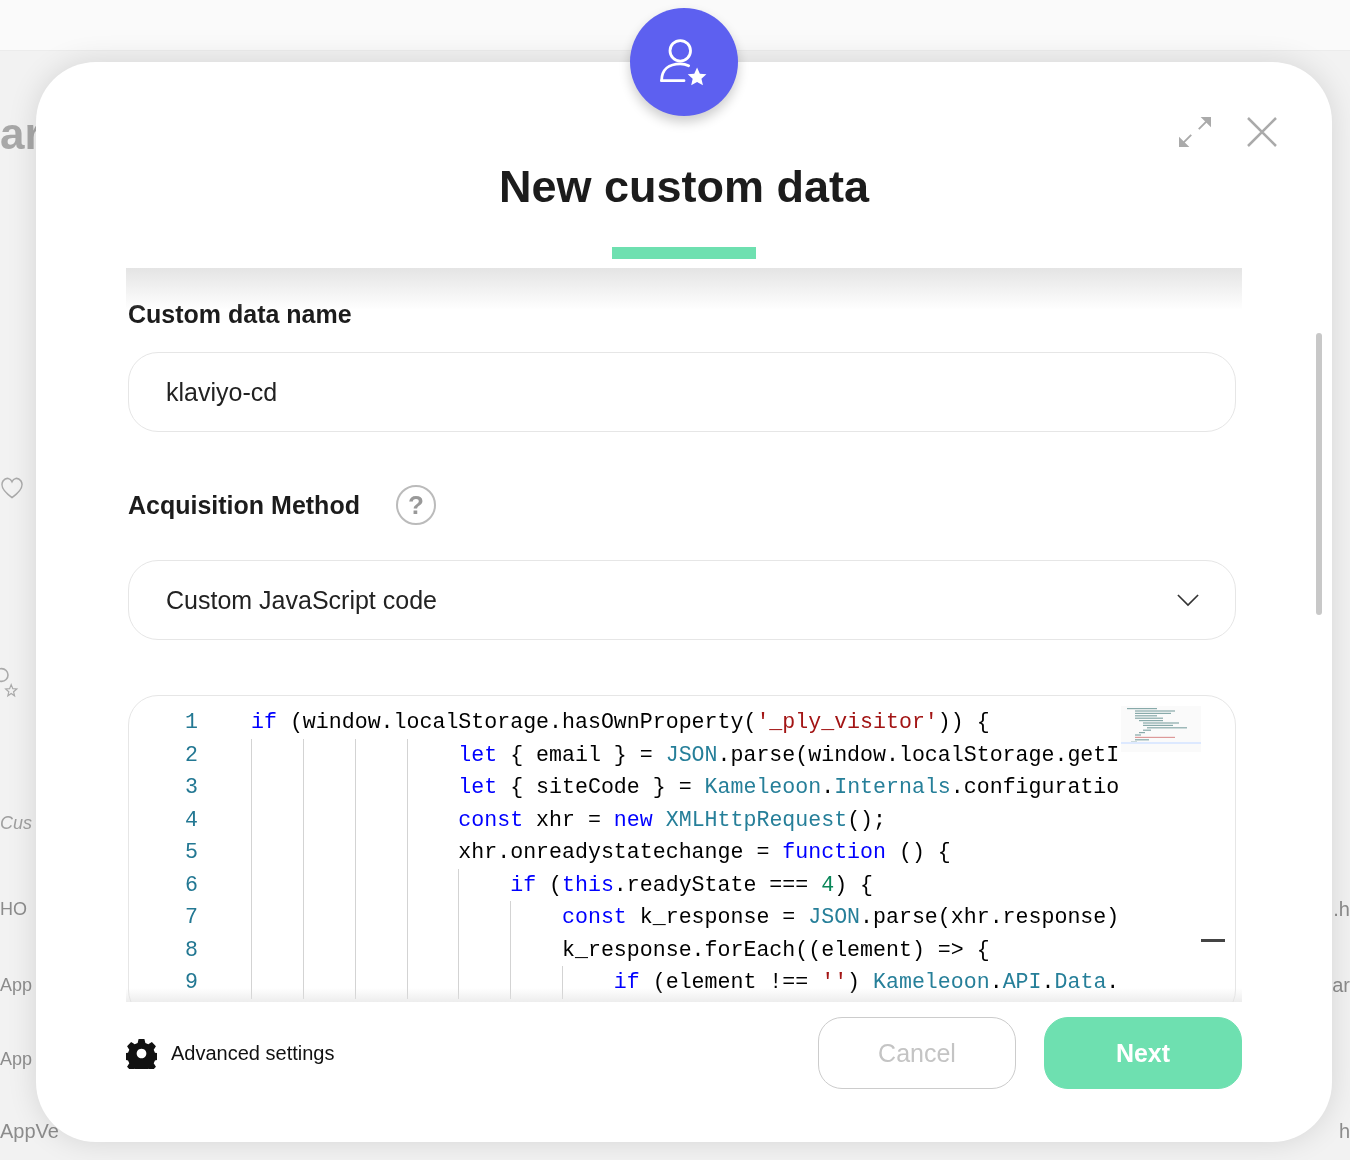 Image resolution: width=1350 pixels, height=1160 pixels. I want to click on line-number: 3, so click(191, 787).